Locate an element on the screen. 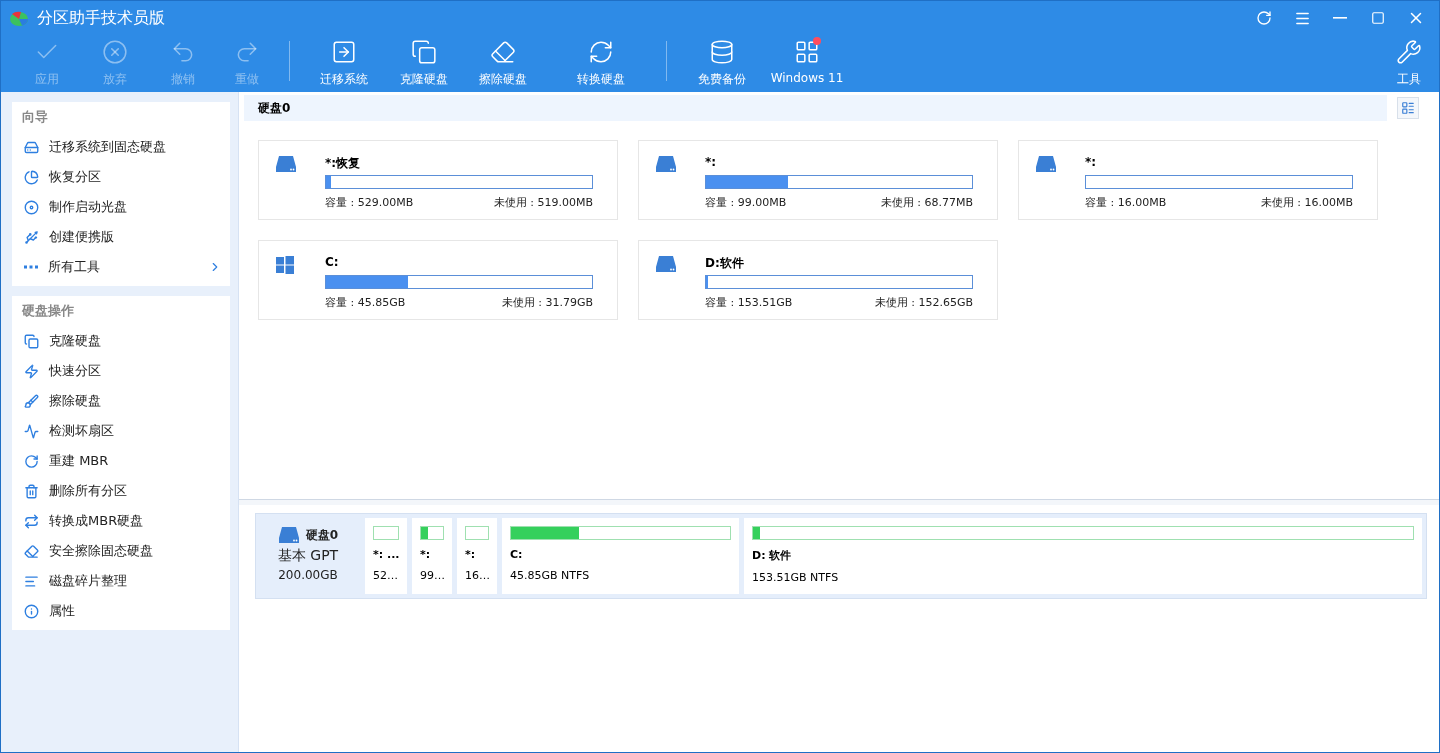 The image size is (1440, 753). partition-block: D: 软件 153.51GB NTFS is located at coordinates (1083, 556).